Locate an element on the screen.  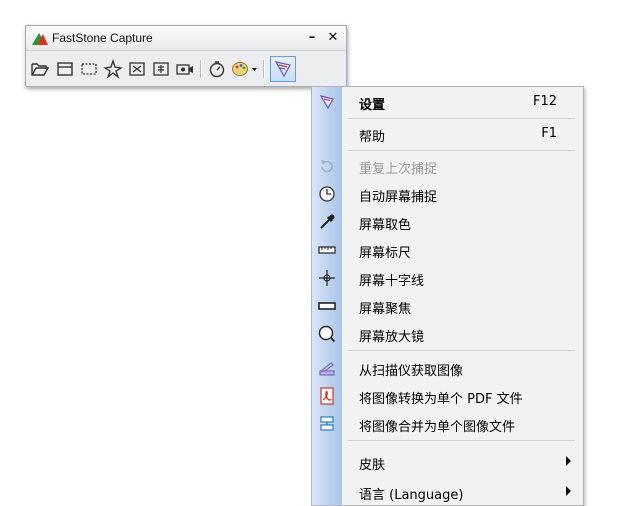
capture-scrolling-button is located at coordinates (161, 69).